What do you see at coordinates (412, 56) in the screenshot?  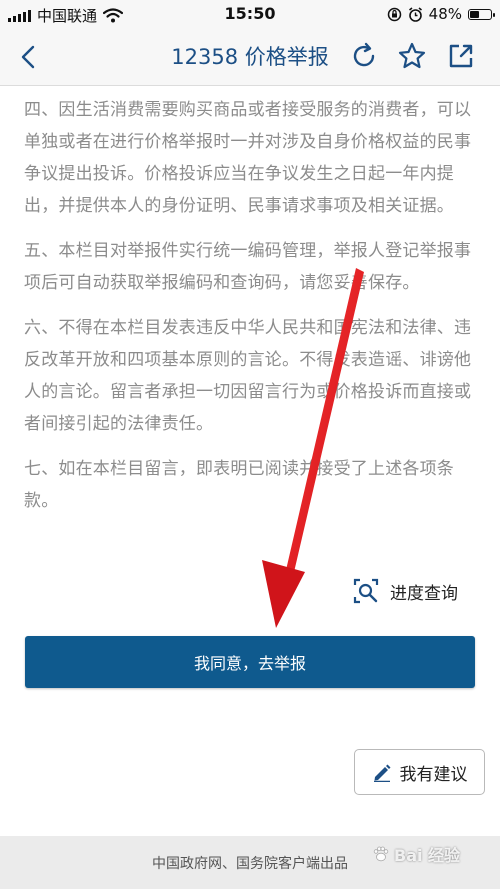 I see `star-icon` at bounding box center [412, 56].